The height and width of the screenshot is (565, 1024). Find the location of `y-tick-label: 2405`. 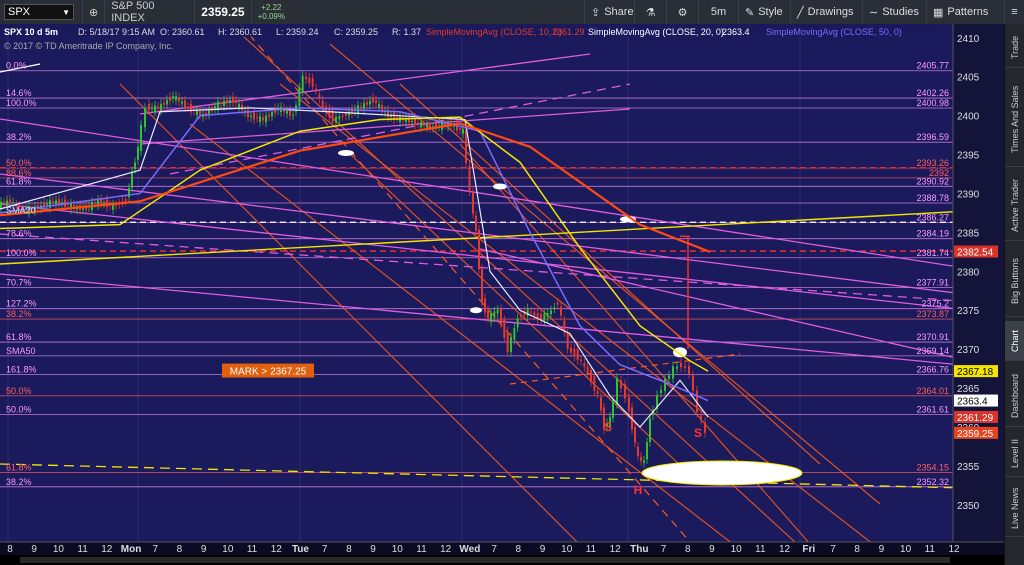

y-tick-label: 2405 is located at coordinates (968, 78).